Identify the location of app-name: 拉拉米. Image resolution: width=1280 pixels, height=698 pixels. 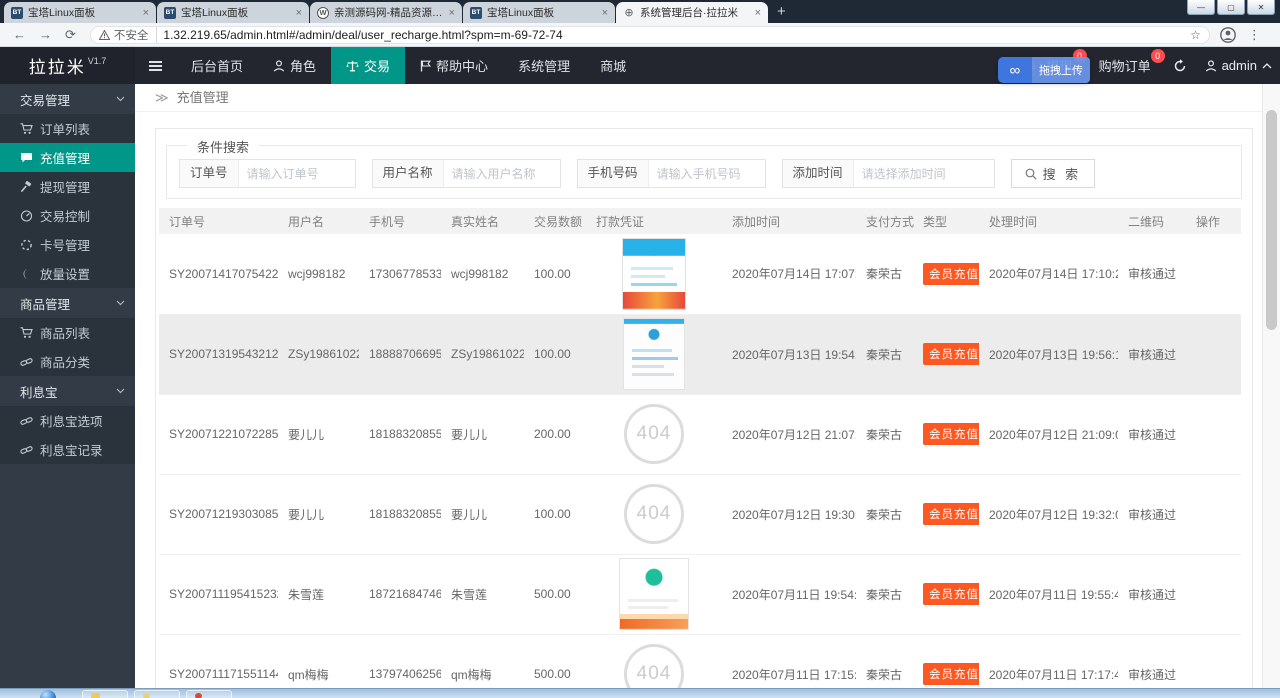
(57, 67).